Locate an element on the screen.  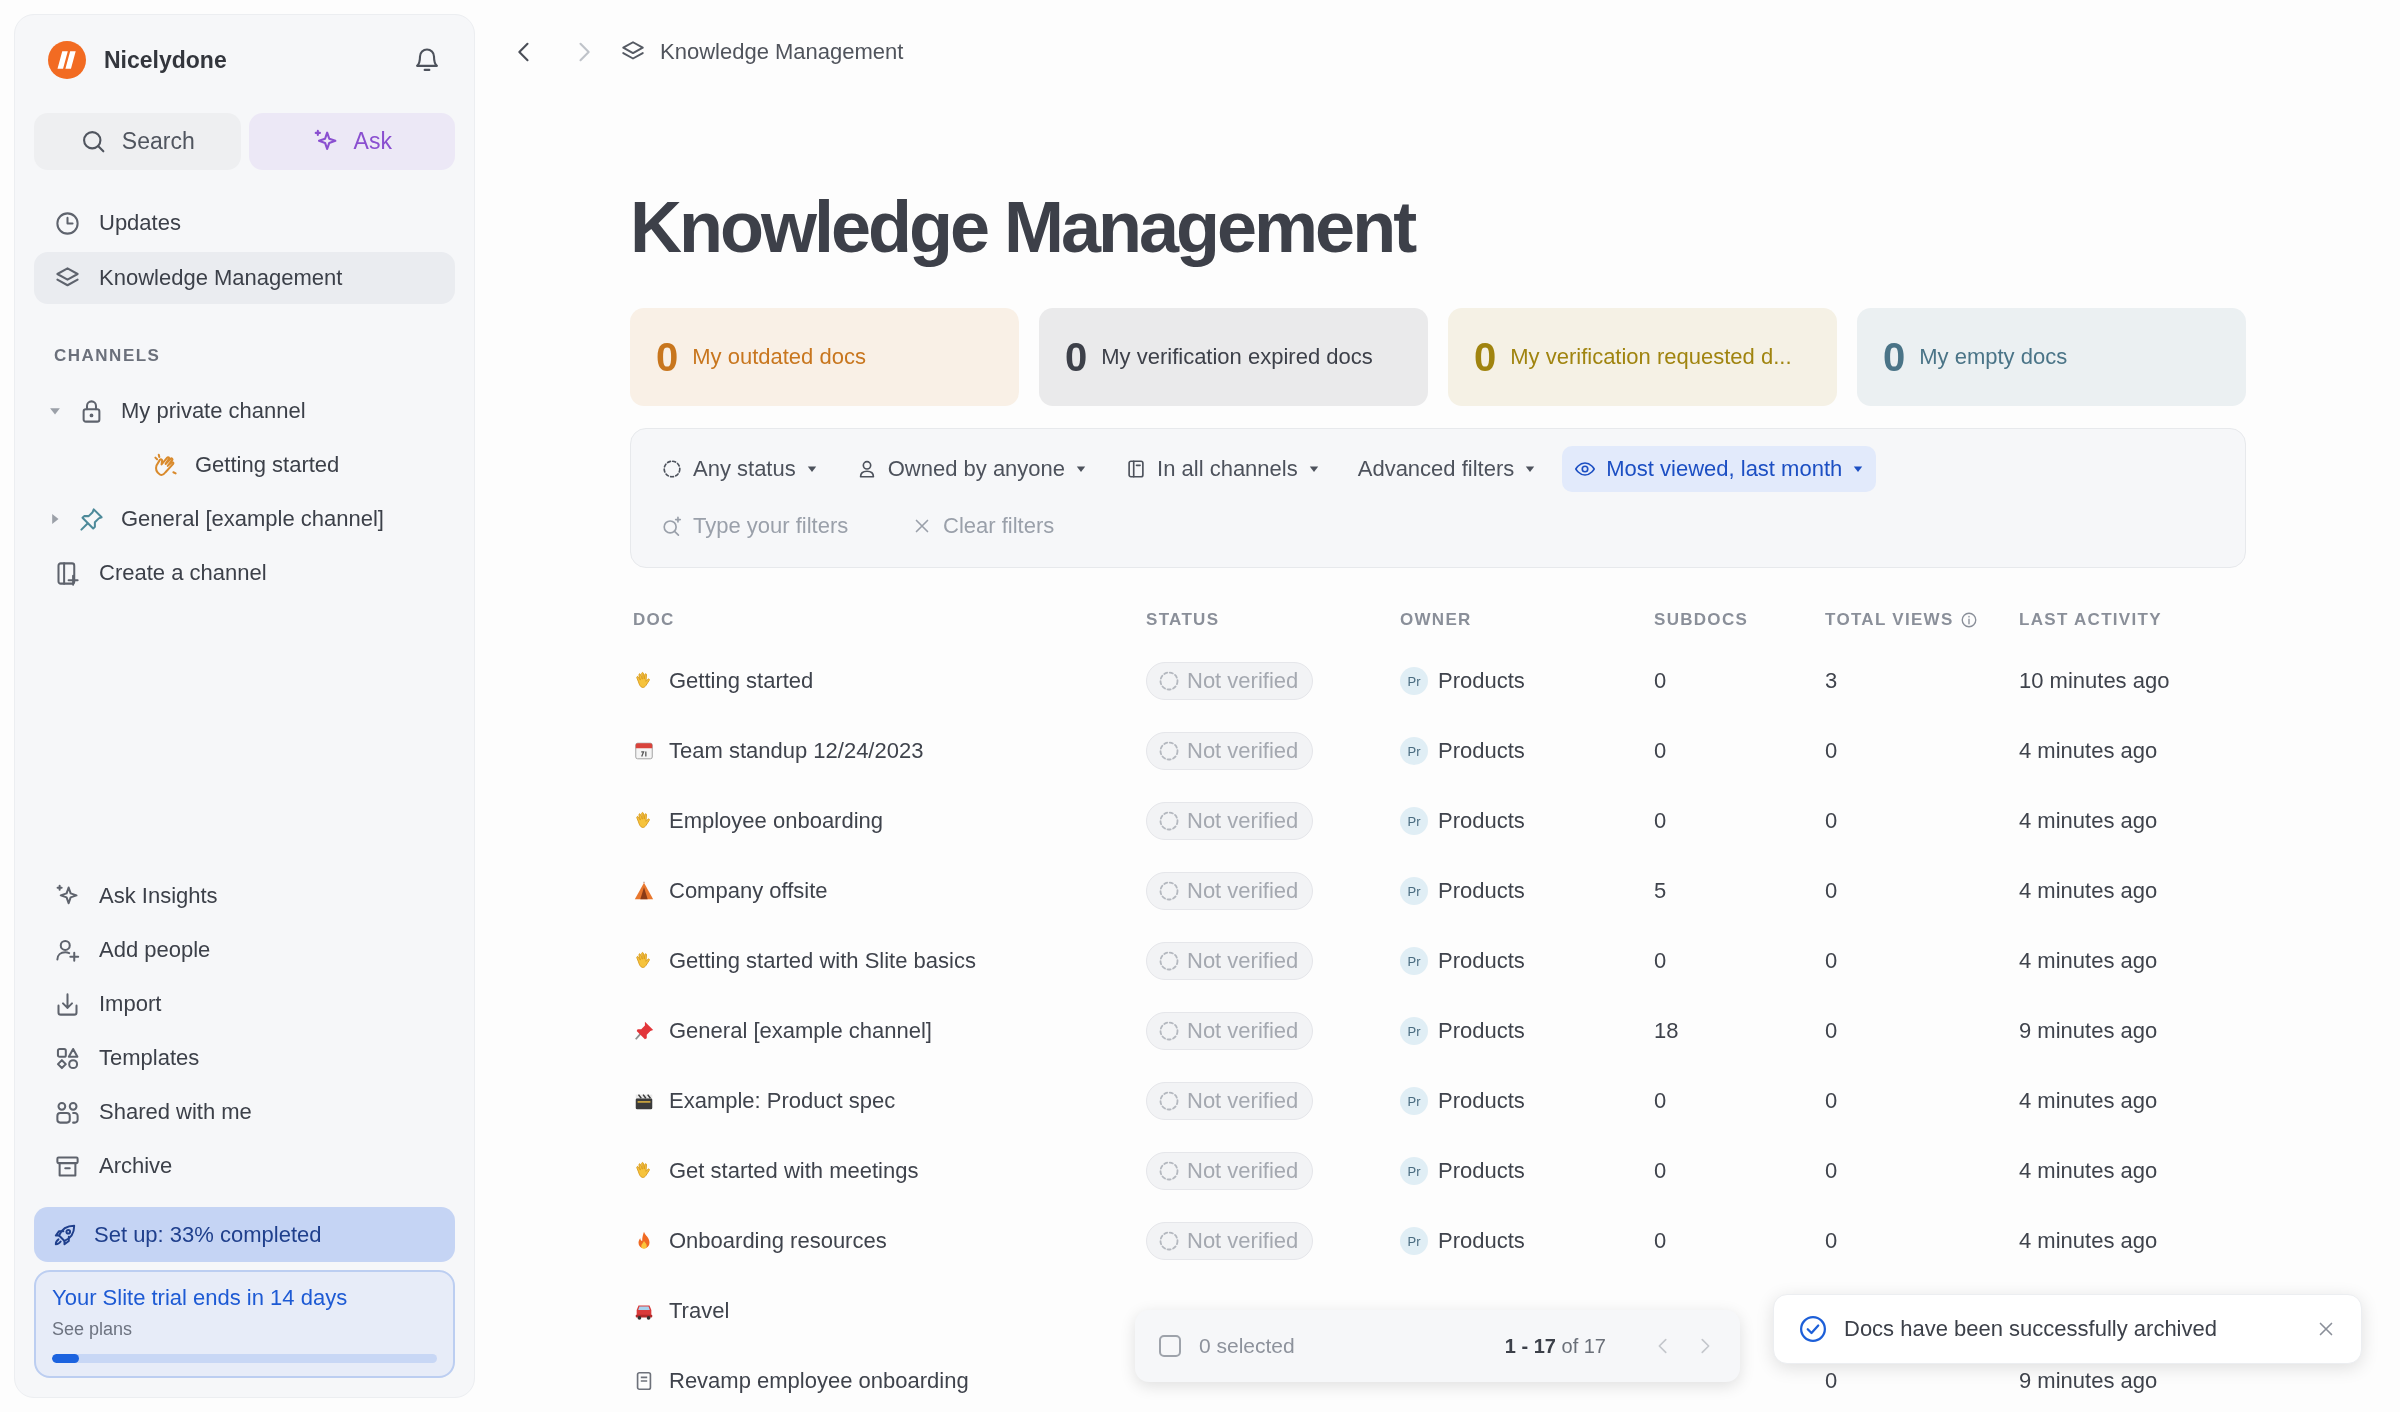
selected-count: 0 selected is located at coordinates (1247, 1346).